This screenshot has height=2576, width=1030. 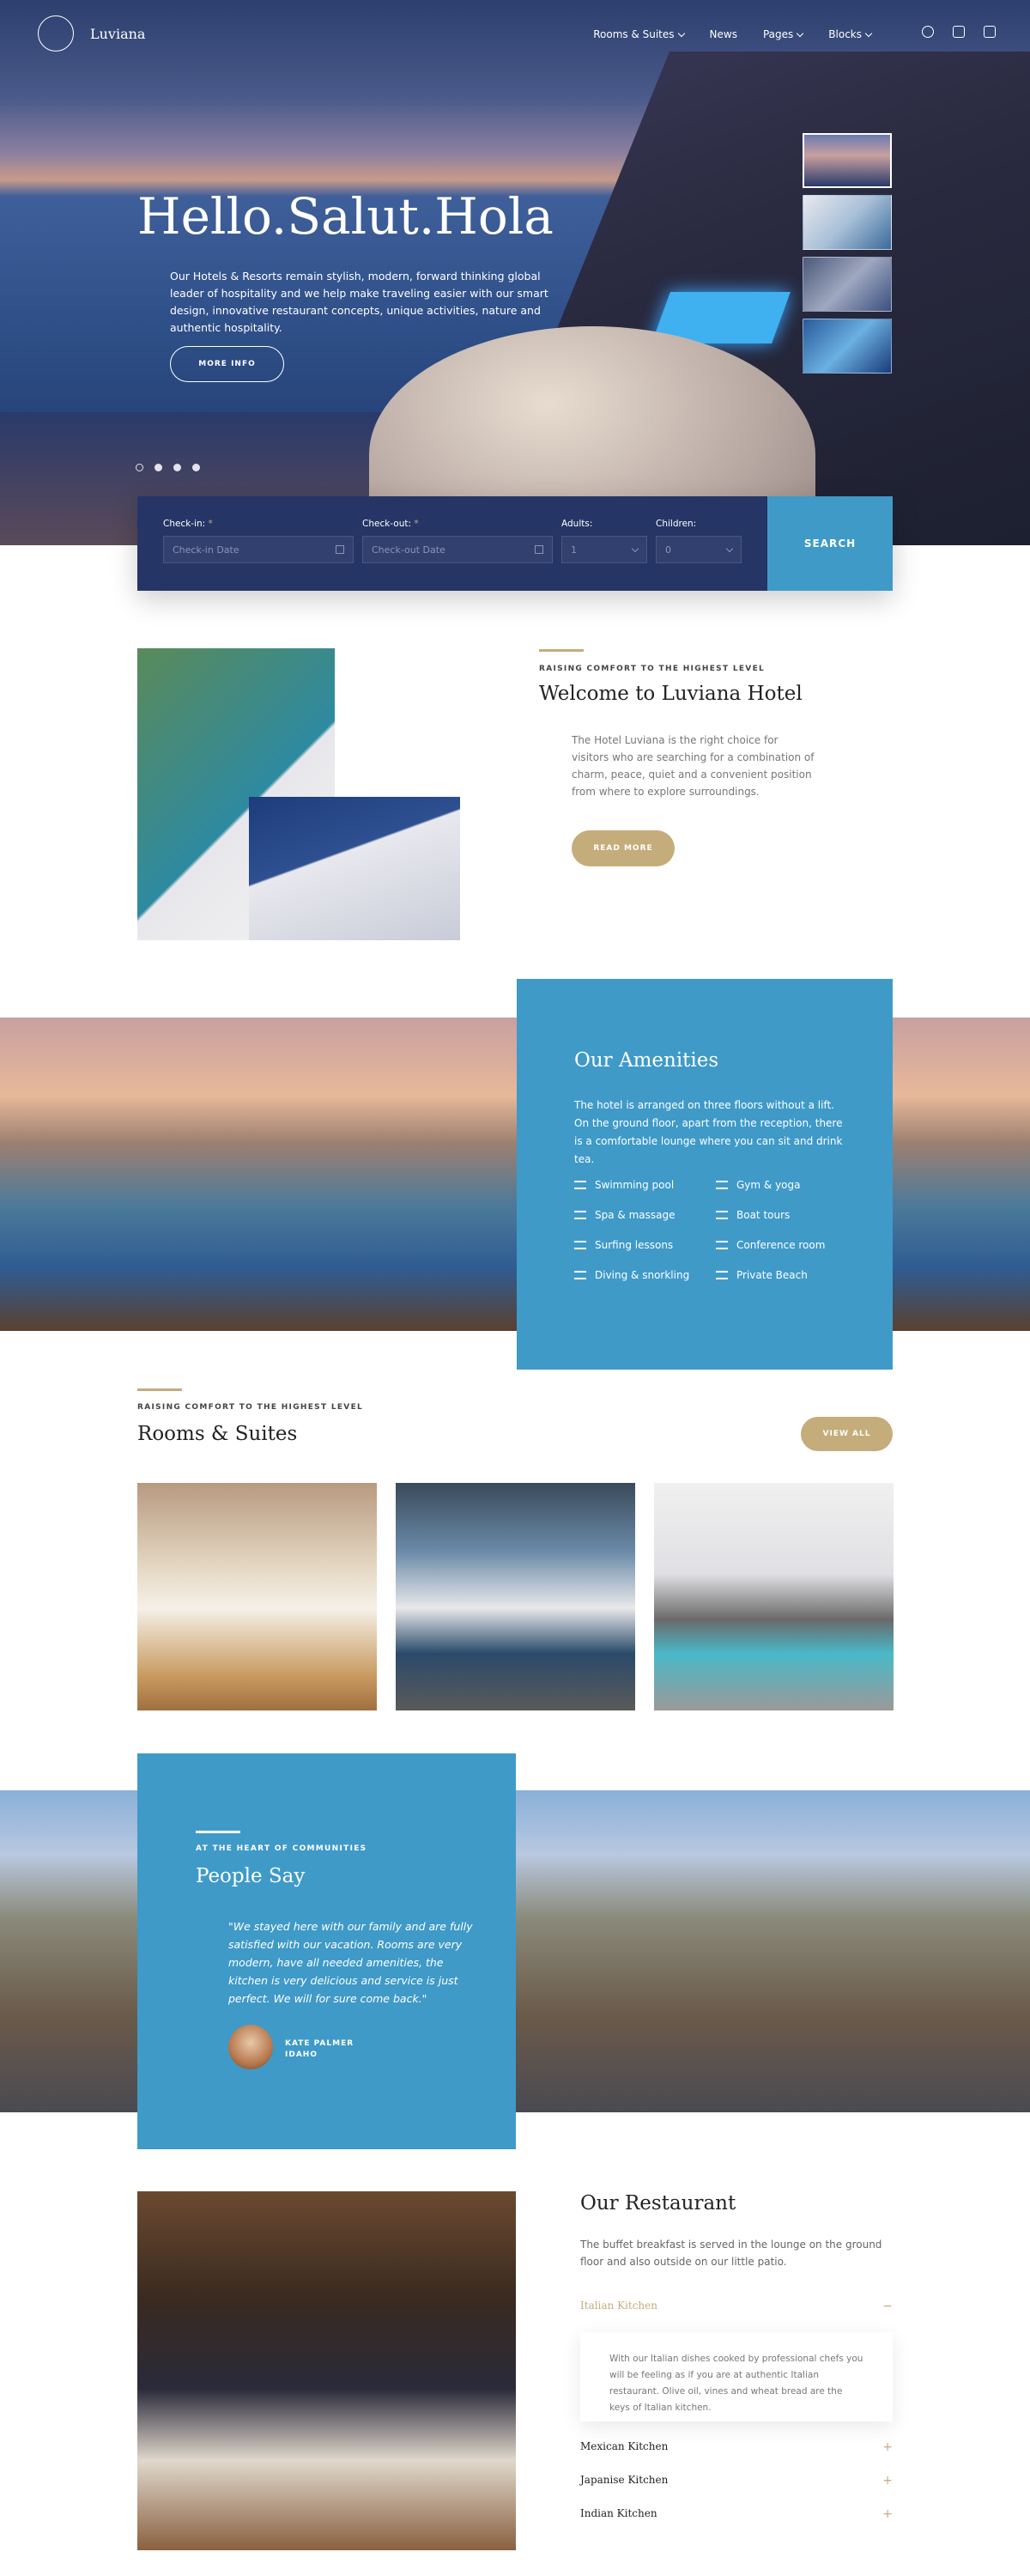 I want to click on accordion-label: Japanise Kitchen, so click(x=624, y=2480).